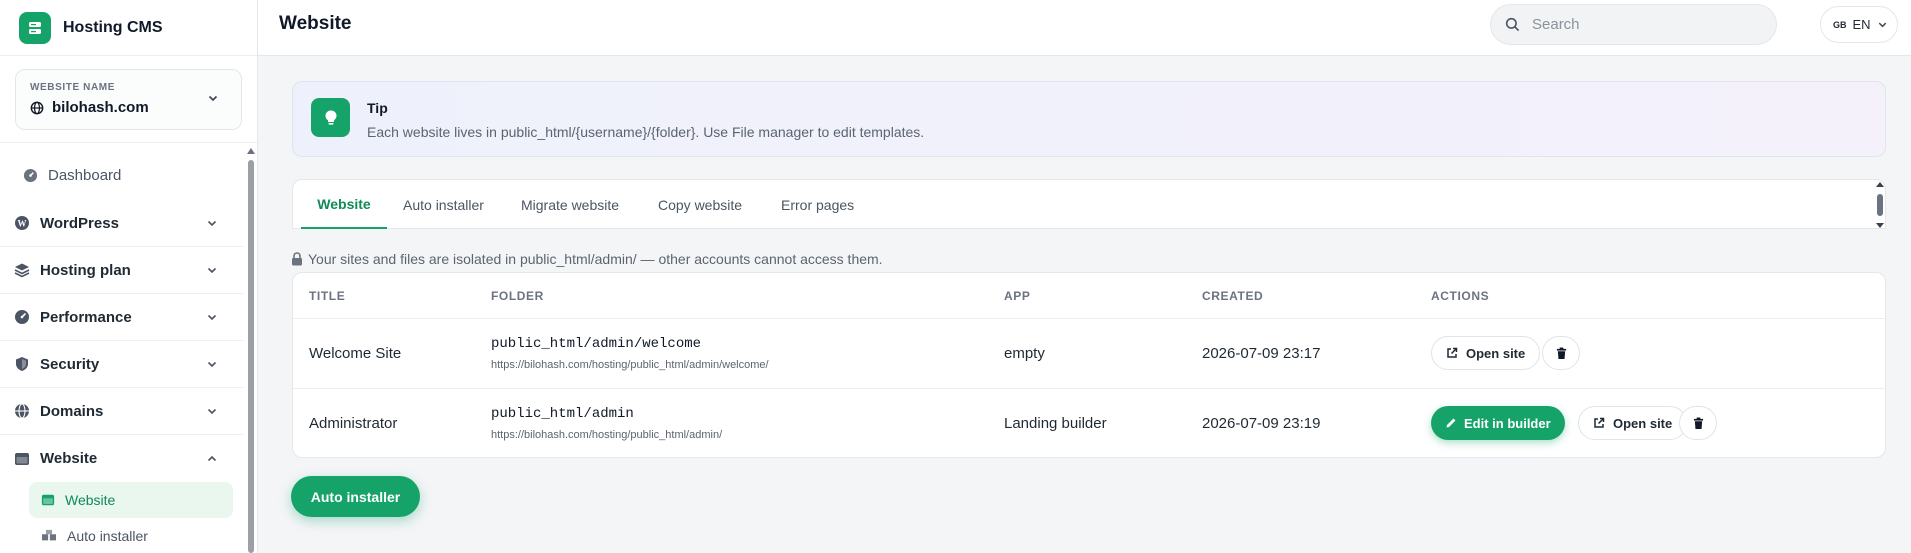 The image size is (1911, 553). Describe the element at coordinates (817, 204) in the screenshot. I see `tab-error-pages: Error pages` at that location.